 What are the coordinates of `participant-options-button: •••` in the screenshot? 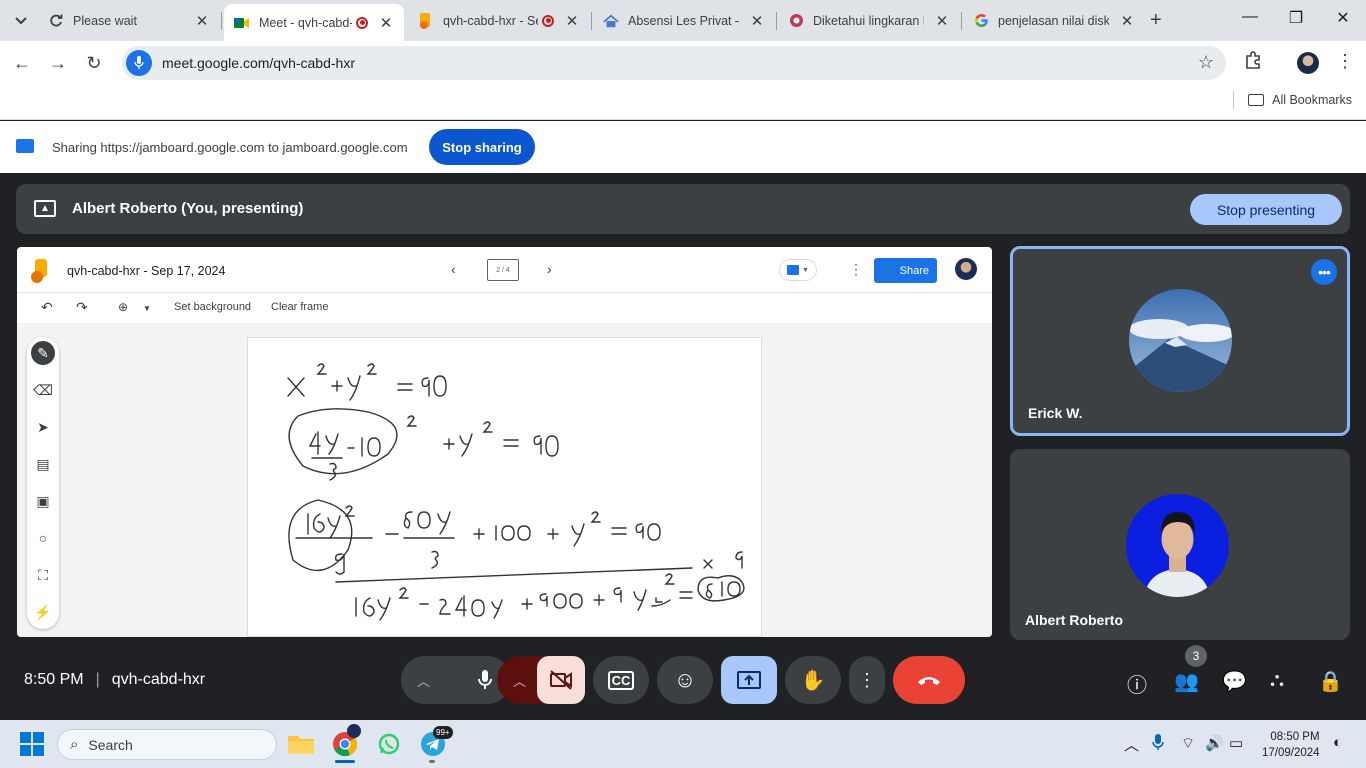 It's located at (1324, 272).